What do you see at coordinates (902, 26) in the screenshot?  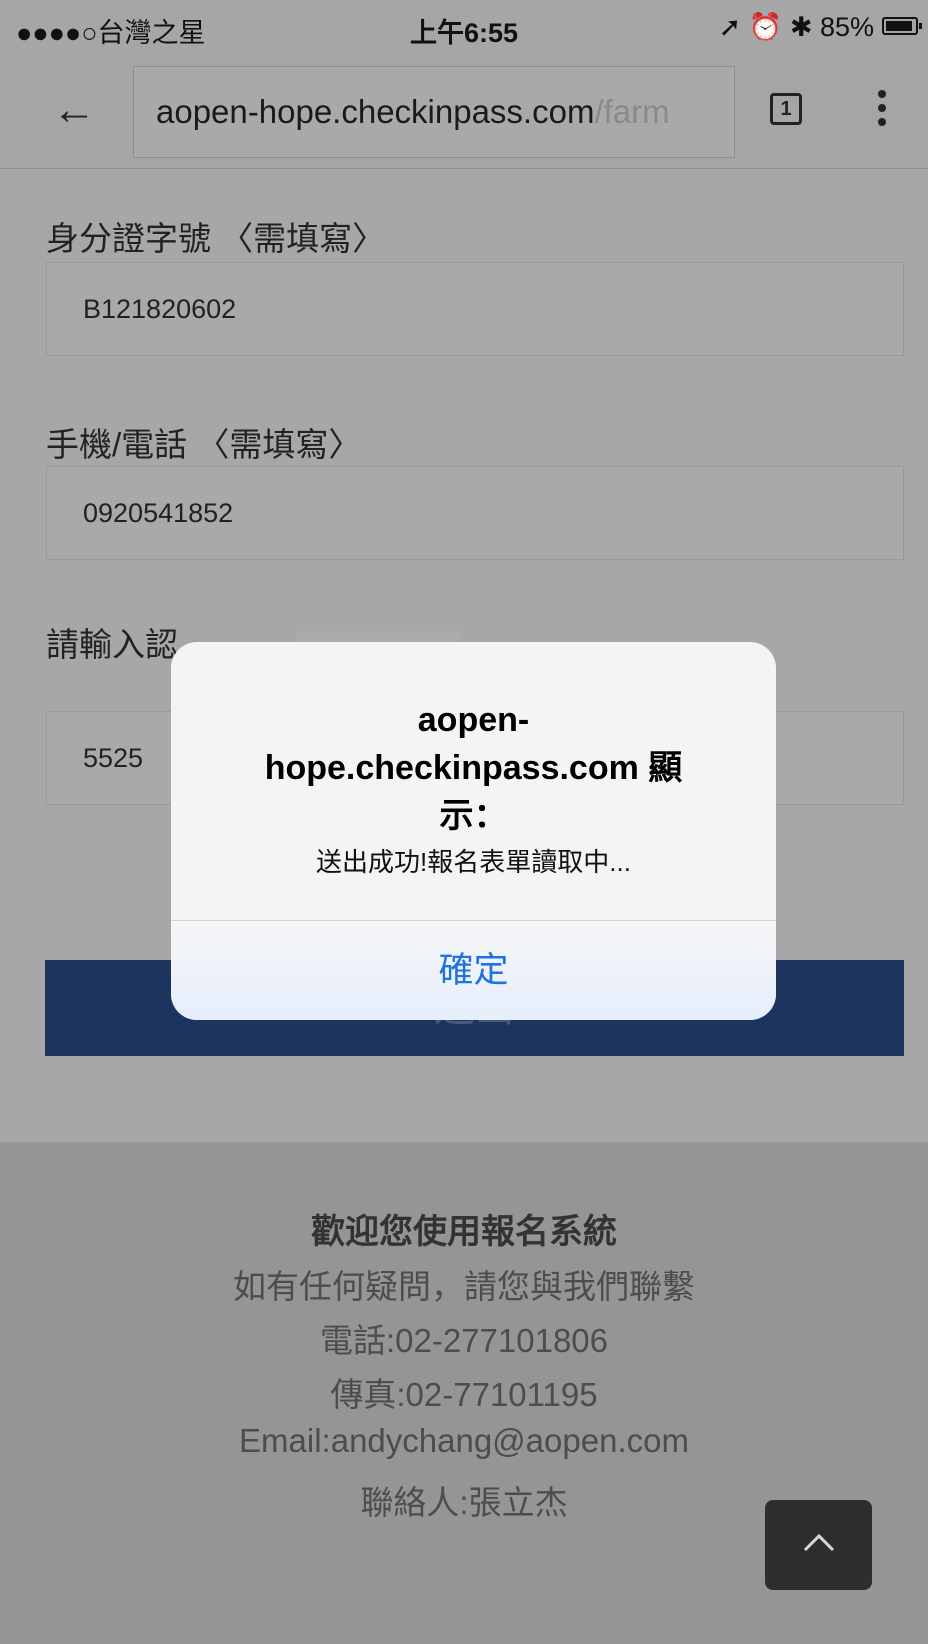 I see `battery-icon` at bounding box center [902, 26].